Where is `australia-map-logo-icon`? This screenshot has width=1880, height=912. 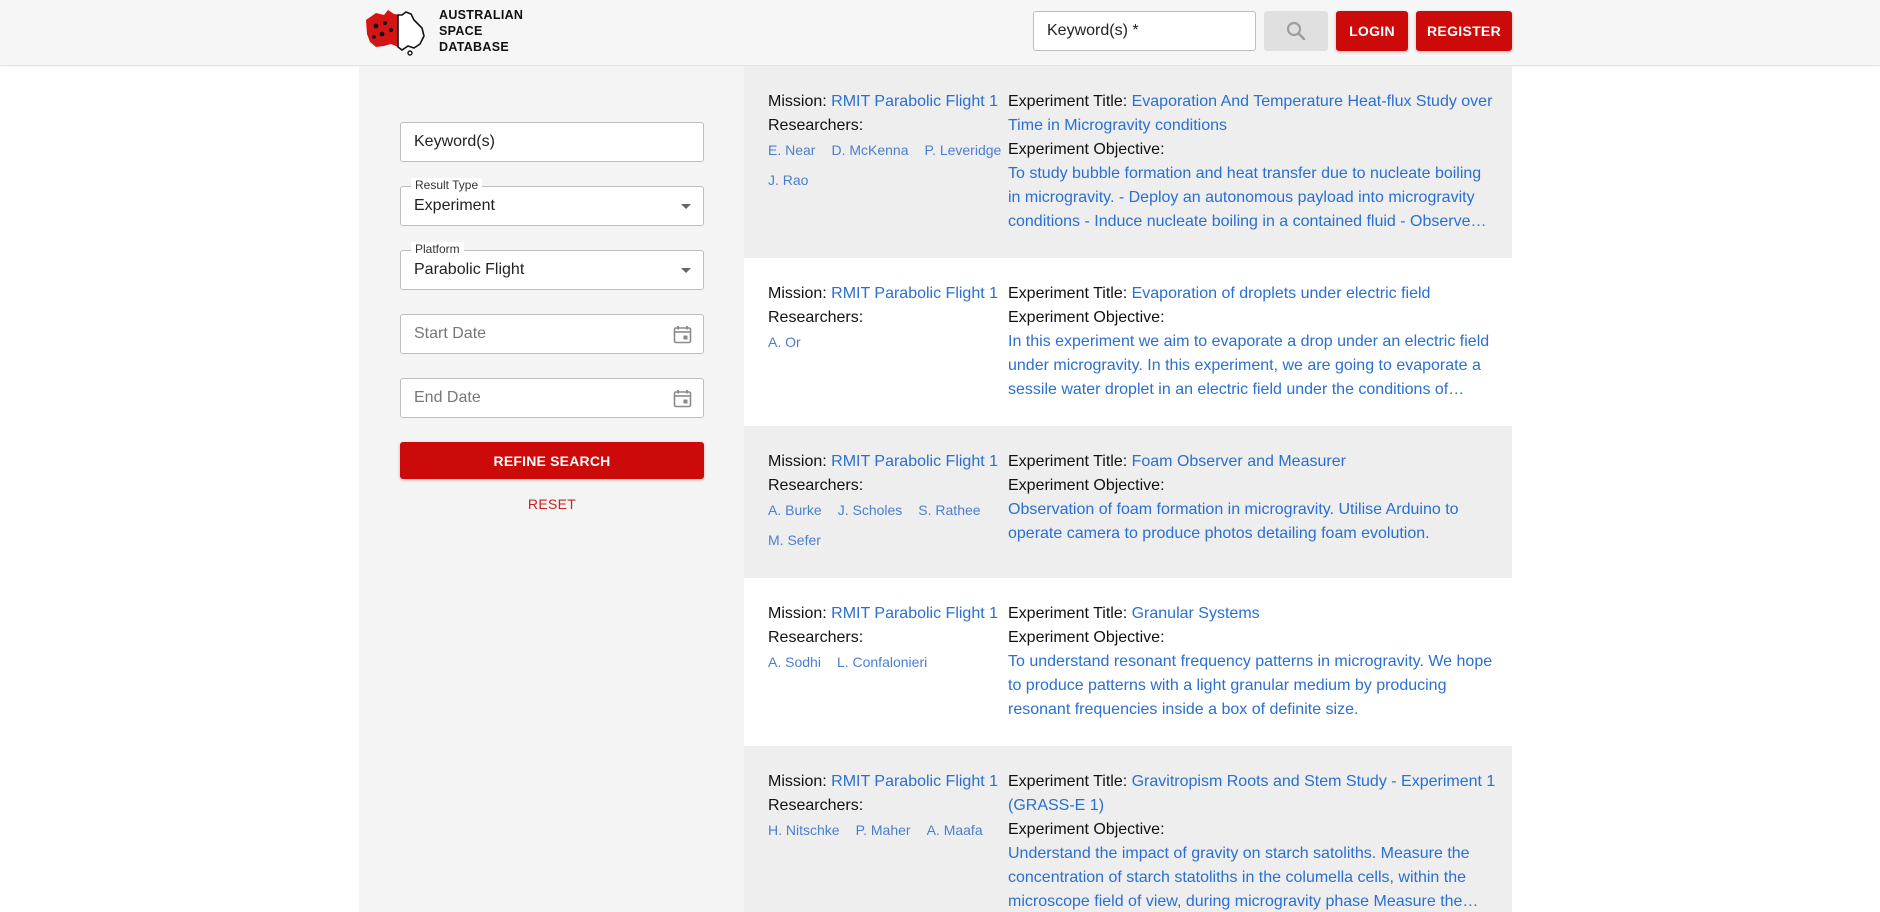
australia-map-logo-icon is located at coordinates (395, 33).